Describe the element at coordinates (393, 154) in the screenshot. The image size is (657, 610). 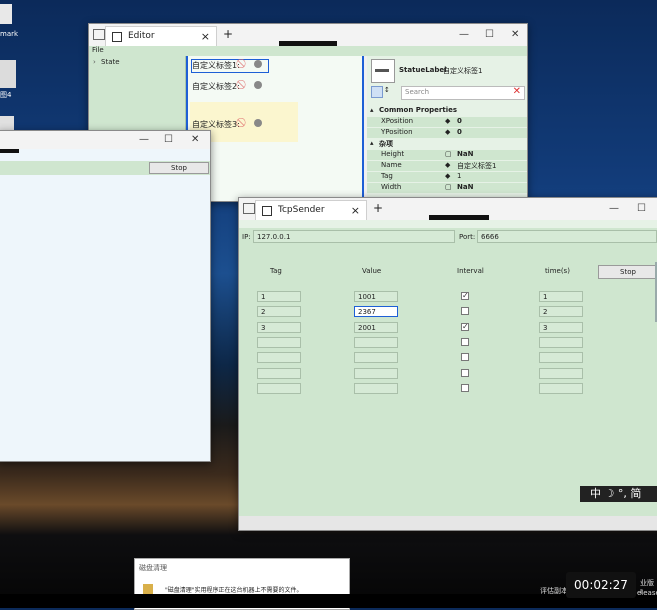
I see `prop-key: Height` at that location.